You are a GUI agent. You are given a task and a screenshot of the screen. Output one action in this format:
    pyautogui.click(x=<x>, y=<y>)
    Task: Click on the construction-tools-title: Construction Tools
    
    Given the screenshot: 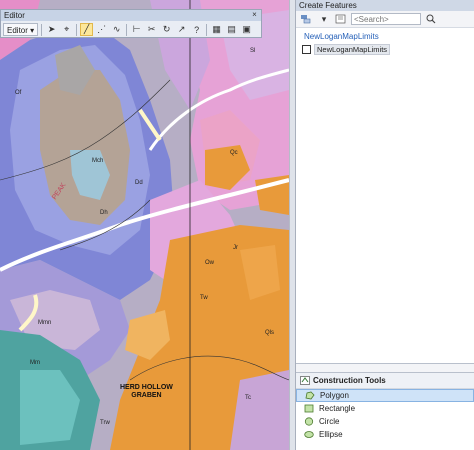 What is the action you would take?
    pyautogui.click(x=349, y=380)
    